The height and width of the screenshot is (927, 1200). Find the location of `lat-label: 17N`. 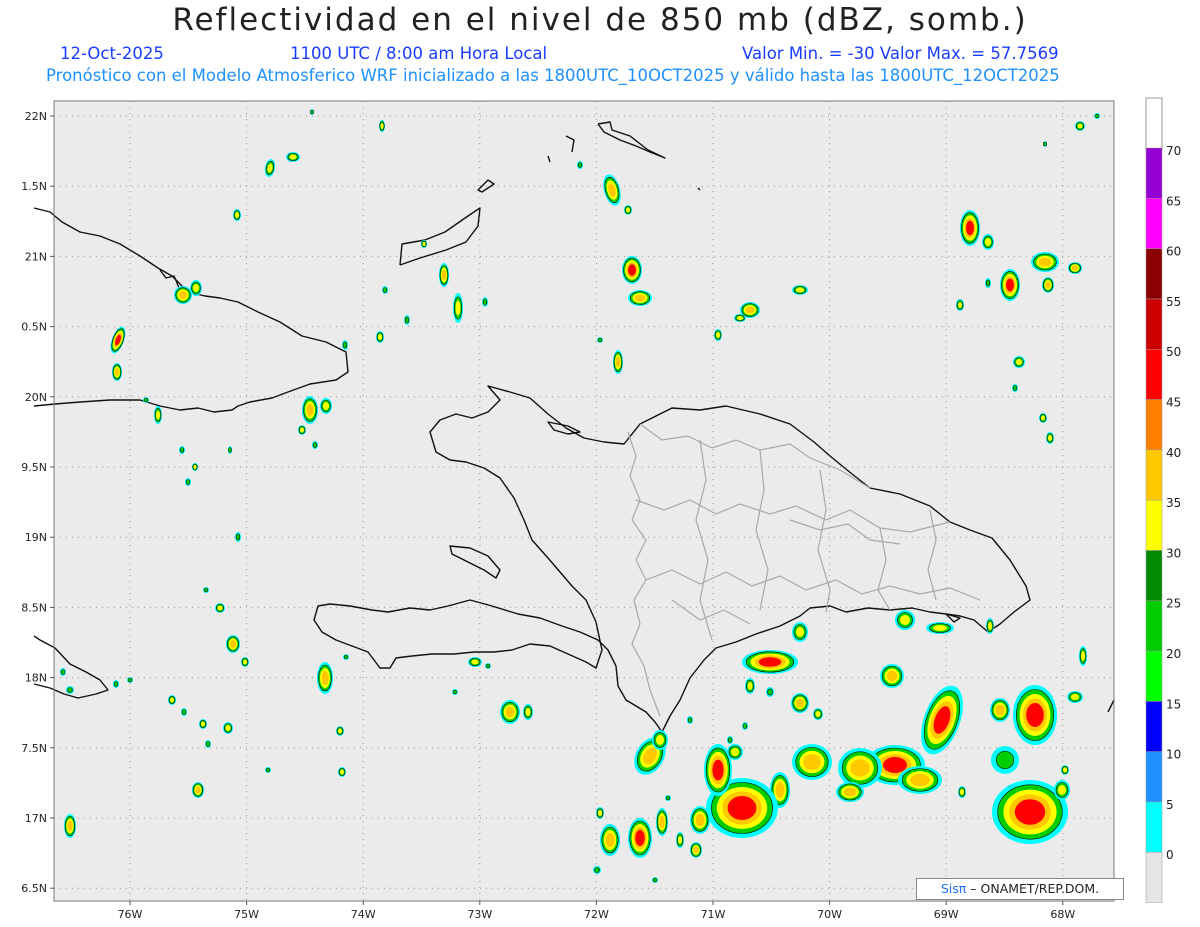

lat-label: 17N is located at coordinates (36, 818).